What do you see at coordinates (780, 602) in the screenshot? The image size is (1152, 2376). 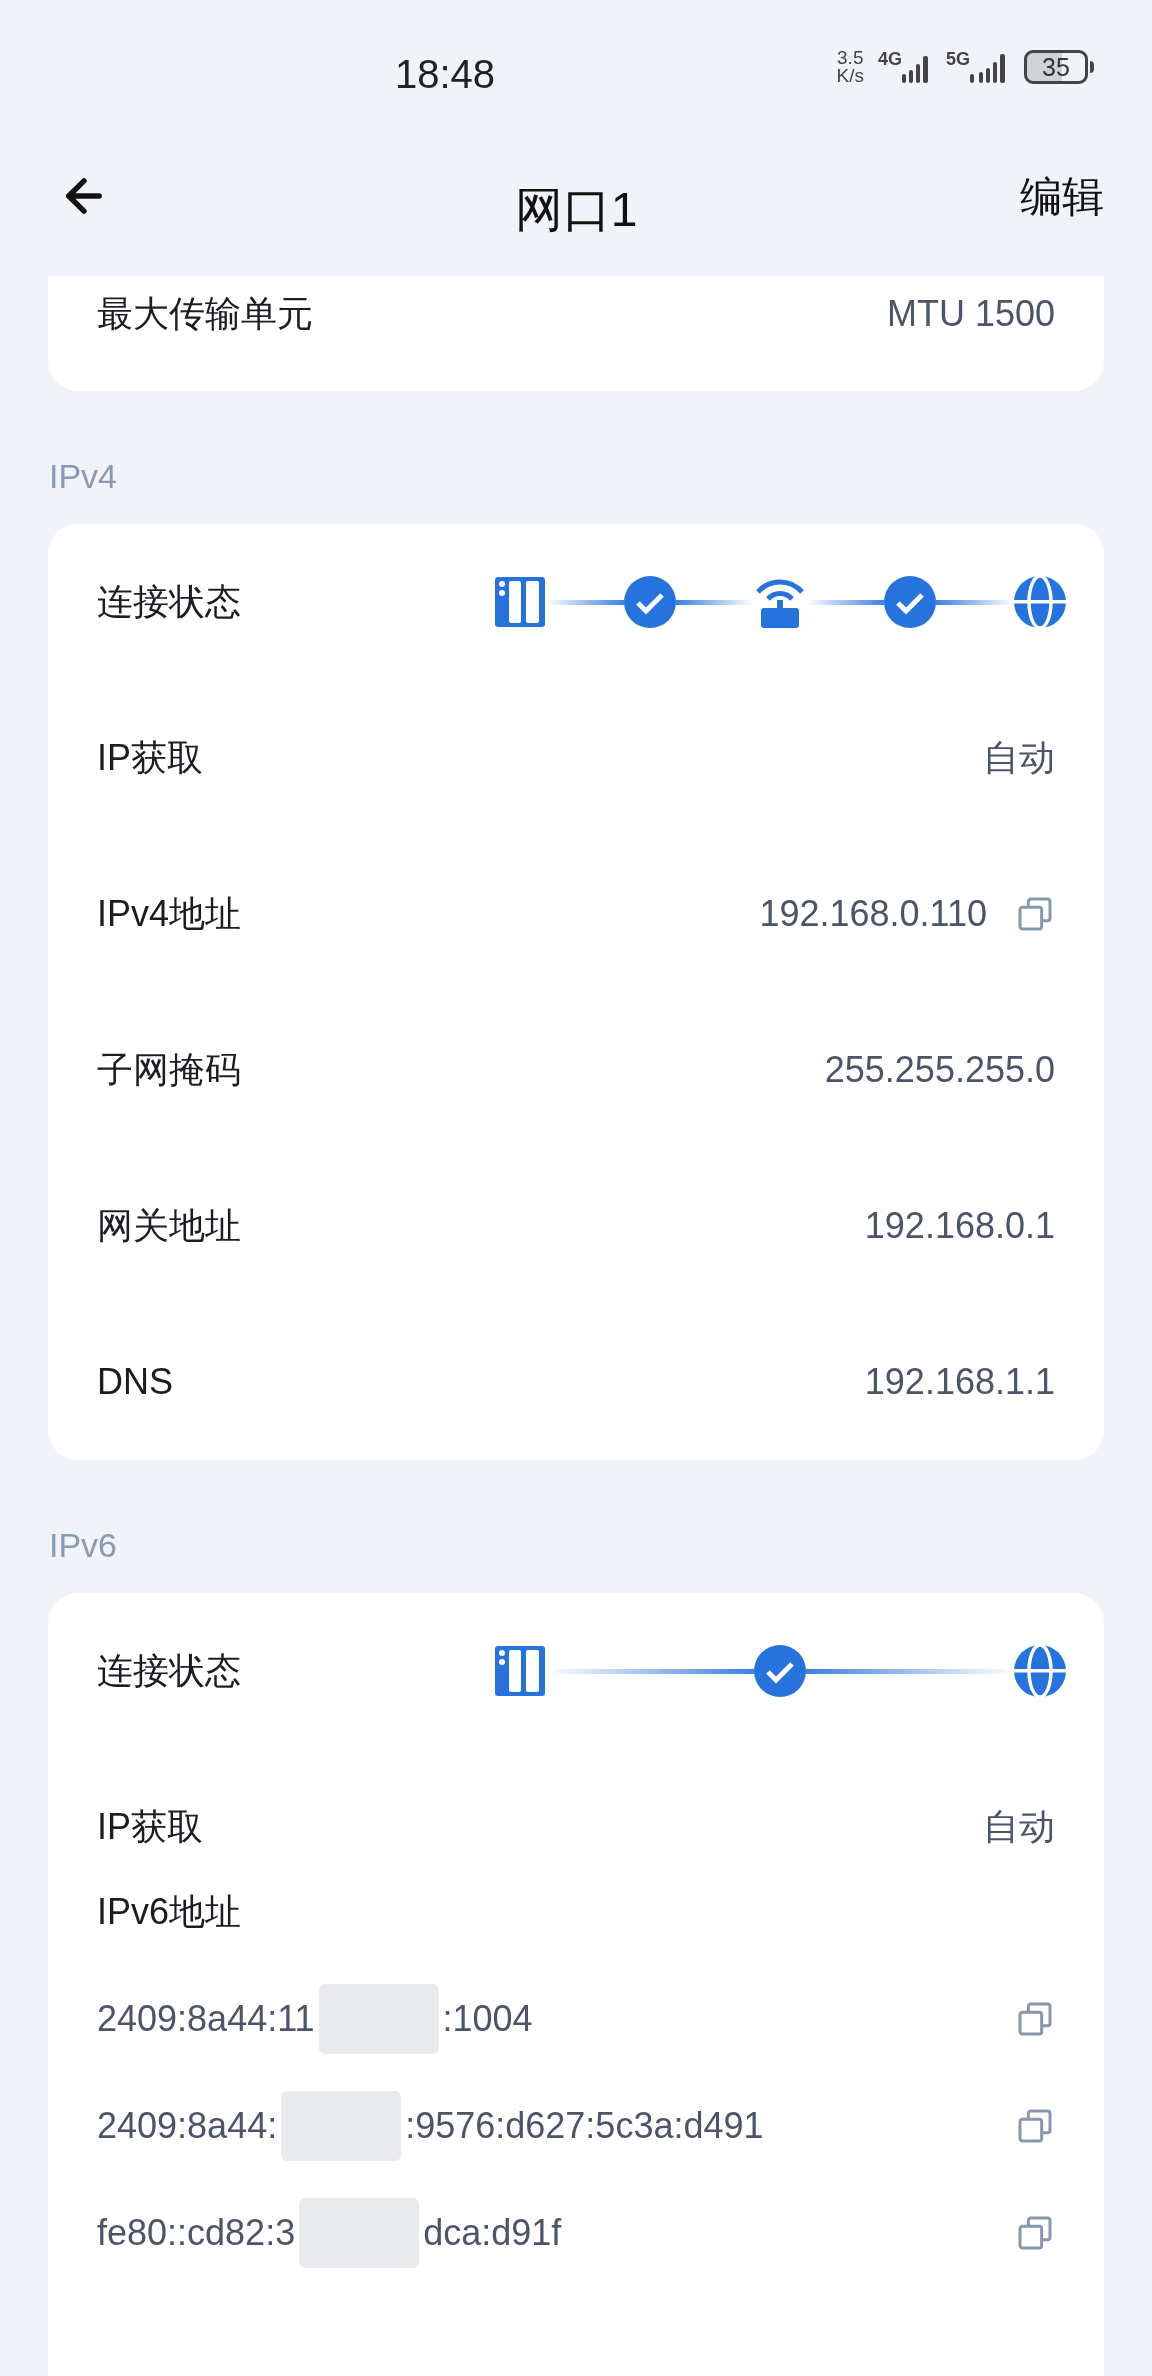 I see `router-icon` at bounding box center [780, 602].